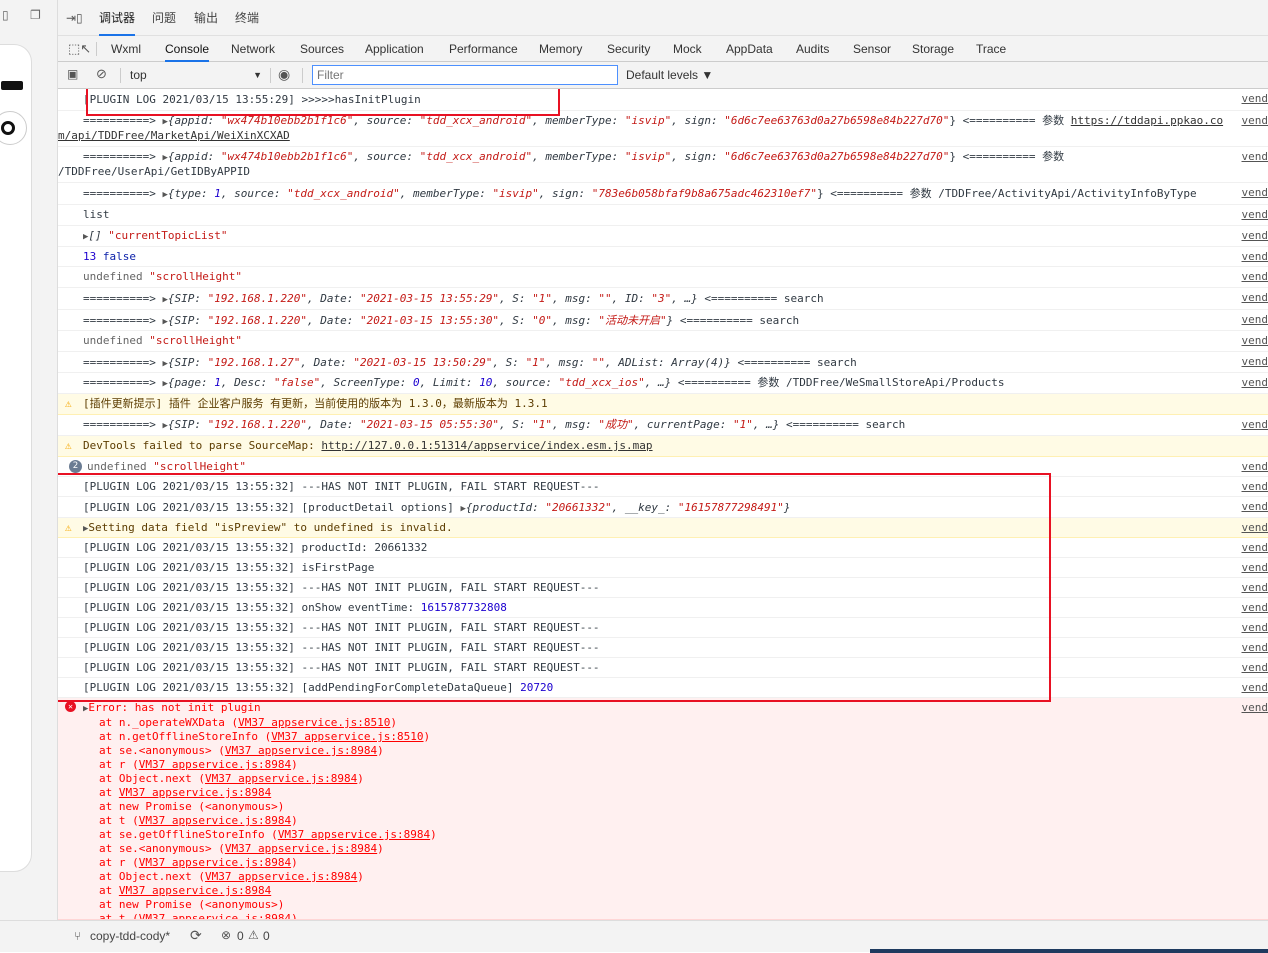 The width and height of the screenshot is (1268, 953). I want to click on context-selector: top ▼, so click(194, 75).